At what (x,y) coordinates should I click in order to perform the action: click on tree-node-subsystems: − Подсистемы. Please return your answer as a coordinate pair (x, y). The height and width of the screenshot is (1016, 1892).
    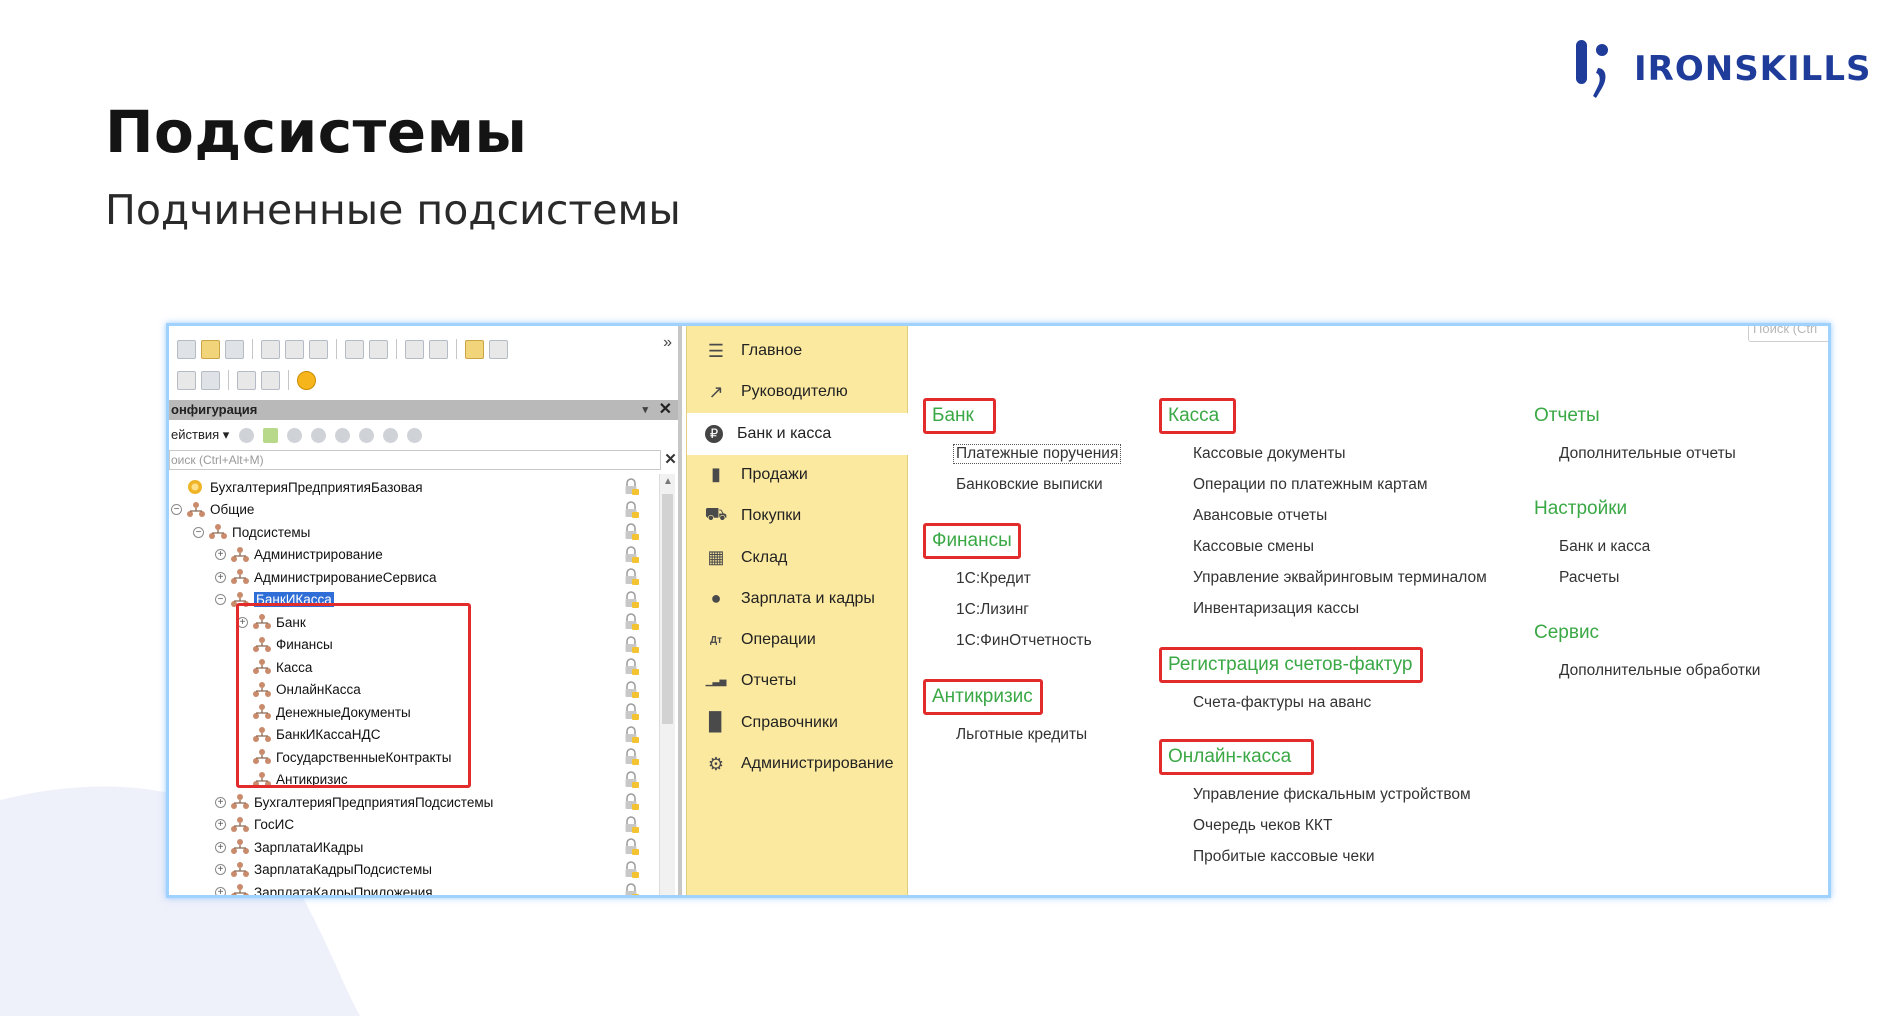
    Looking at the image, I should click on (251, 532).